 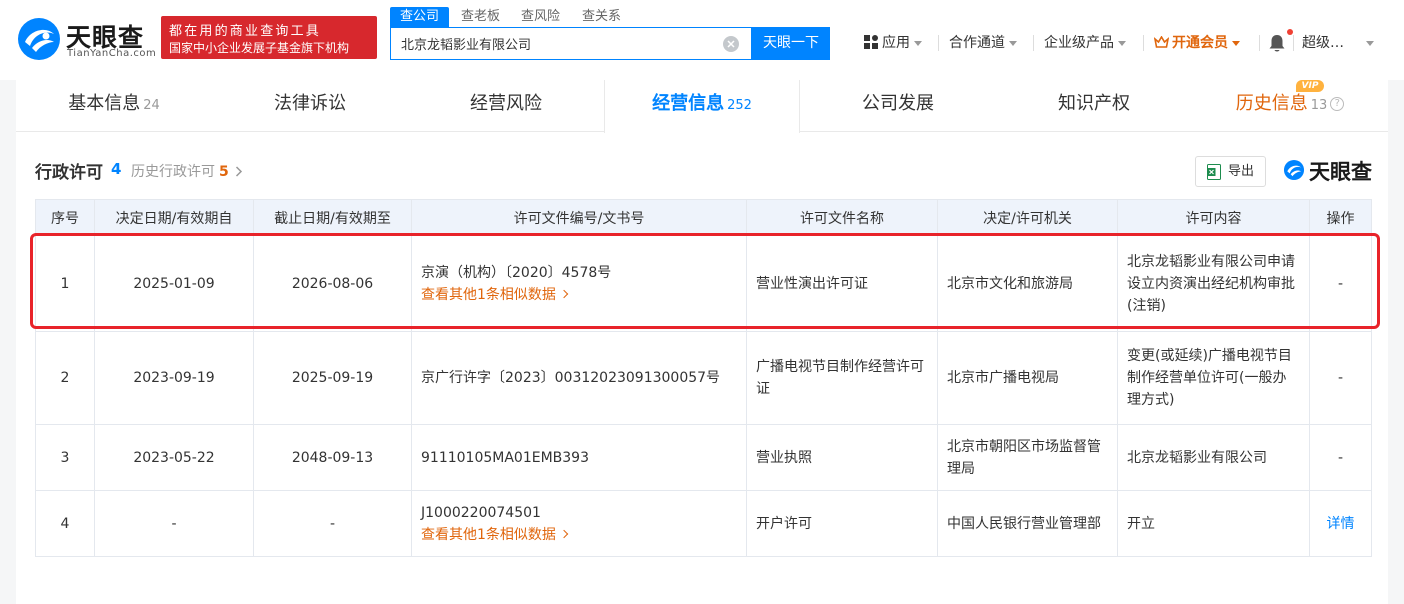 What do you see at coordinates (174, 283) in the screenshot?
I see `cell-start: 2025-01-09` at bounding box center [174, 283].